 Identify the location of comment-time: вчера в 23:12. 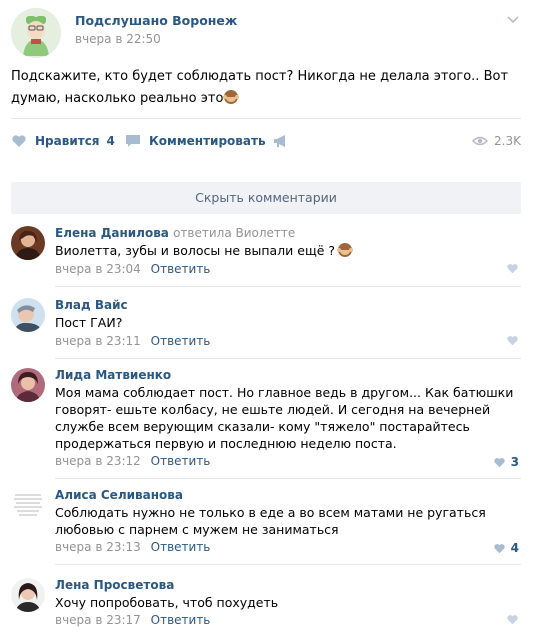
(98, 461).